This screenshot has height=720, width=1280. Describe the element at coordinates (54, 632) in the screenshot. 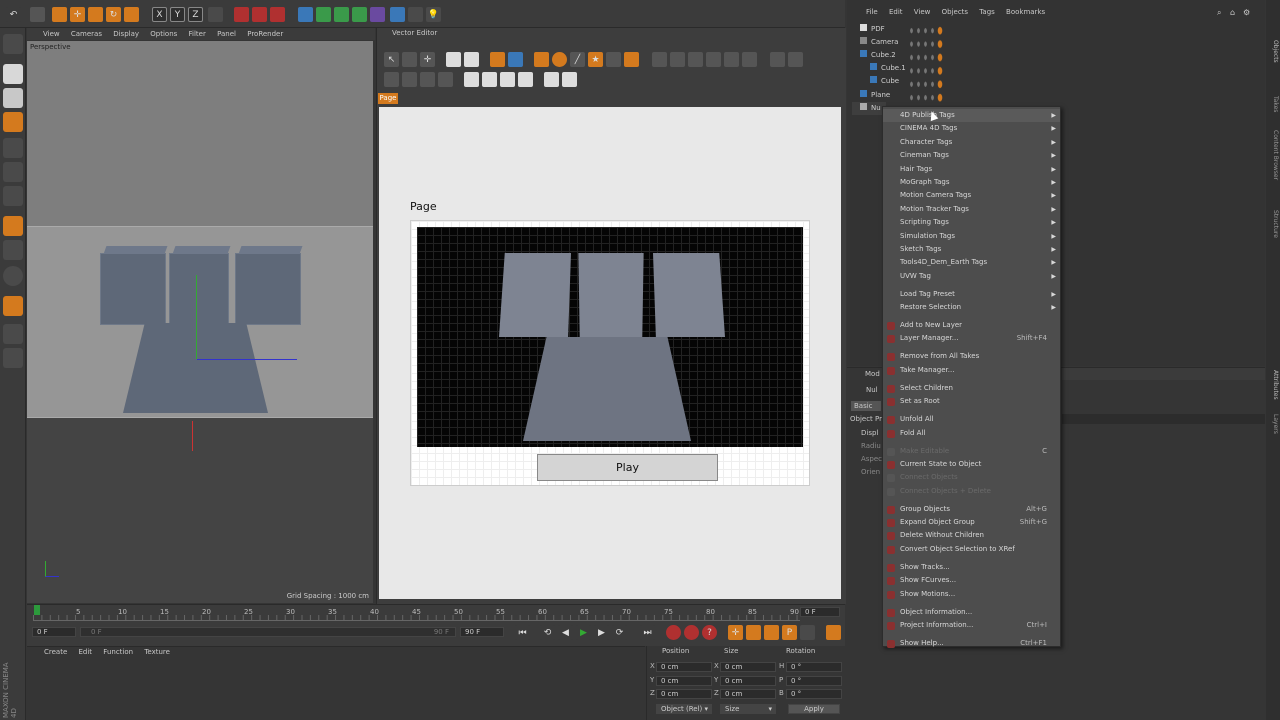

I see `current-frame-field: 0 F` at that location.